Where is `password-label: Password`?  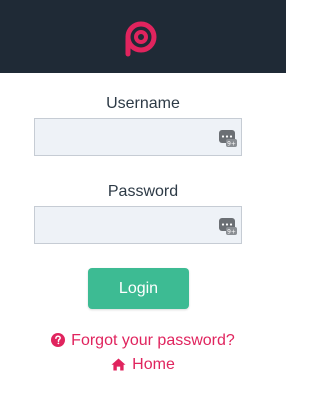 password-label: Password is located at coordinates (143, 191).